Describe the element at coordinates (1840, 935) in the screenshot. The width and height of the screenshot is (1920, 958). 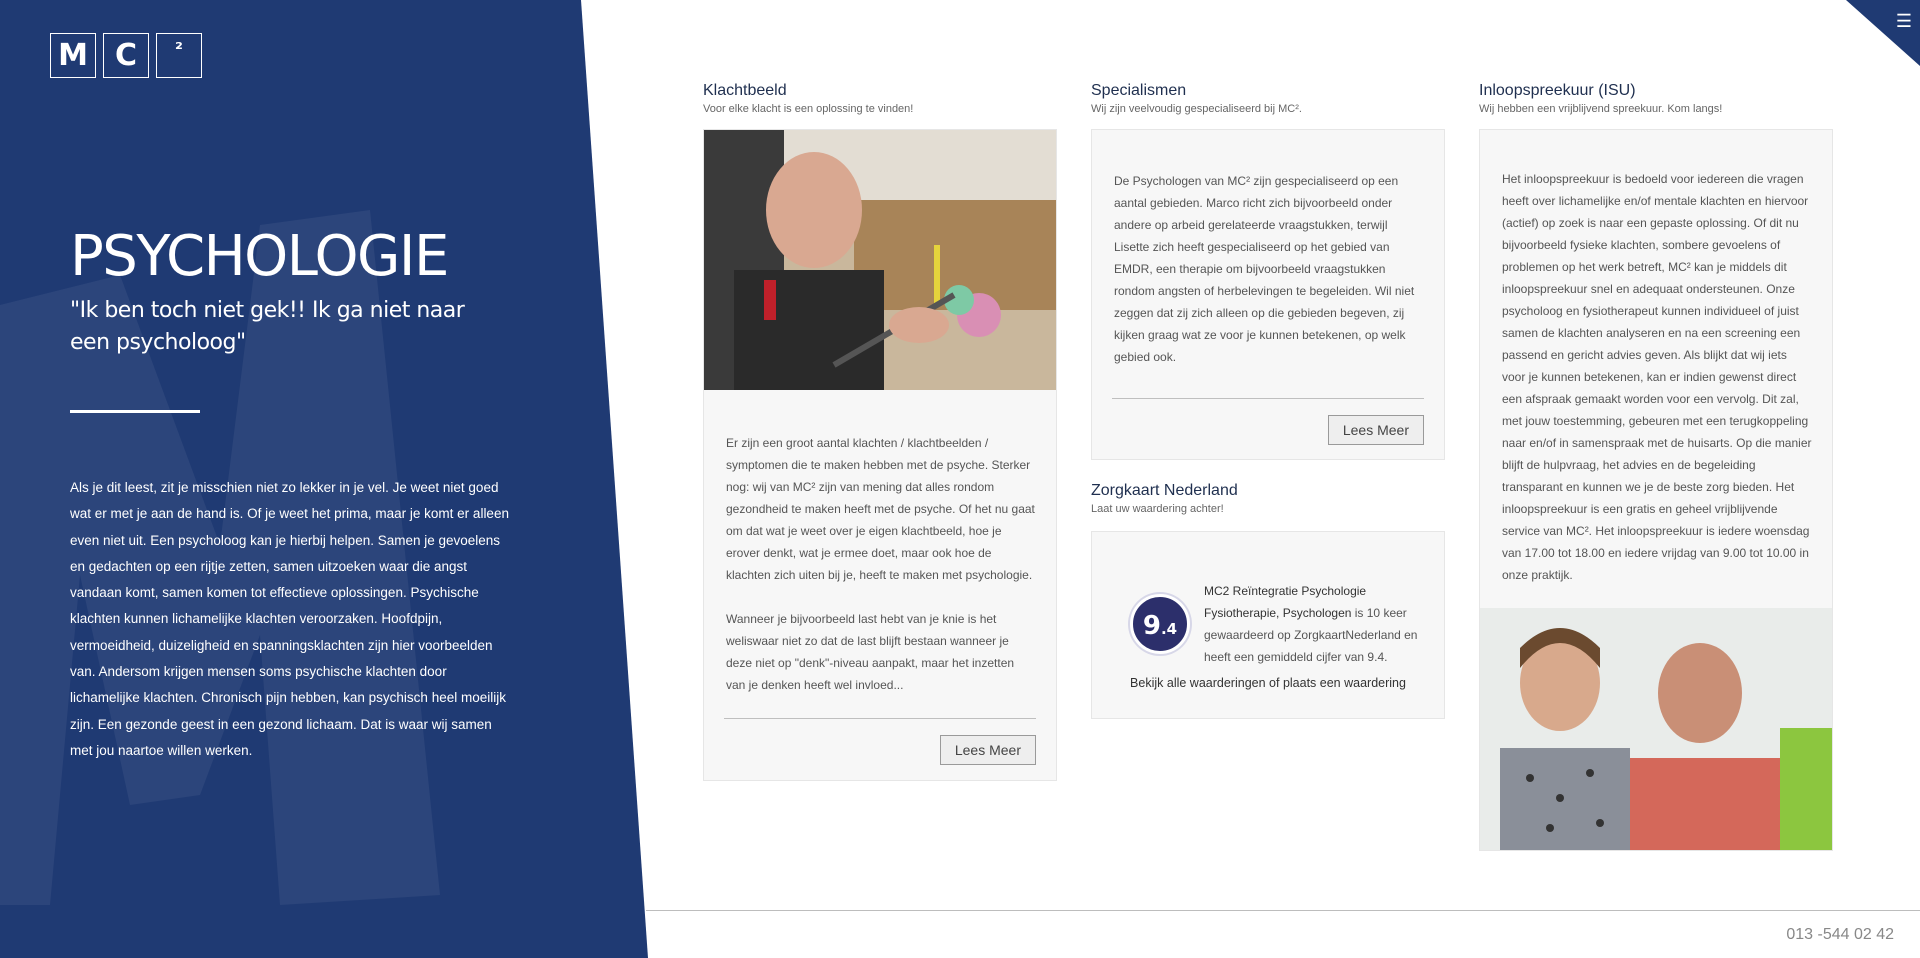
I see `phone-number: 013 -544 02 42` at that location.